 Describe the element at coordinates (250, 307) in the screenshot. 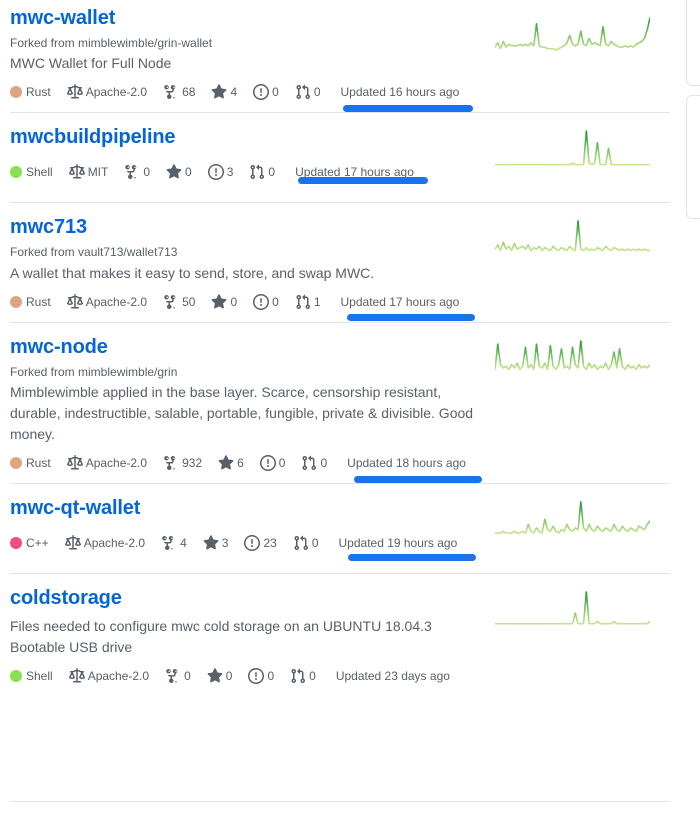

I see `repository-meta: Rust Apache-2.0 50 0 0 1 Updated 17 hours ago` at that location.